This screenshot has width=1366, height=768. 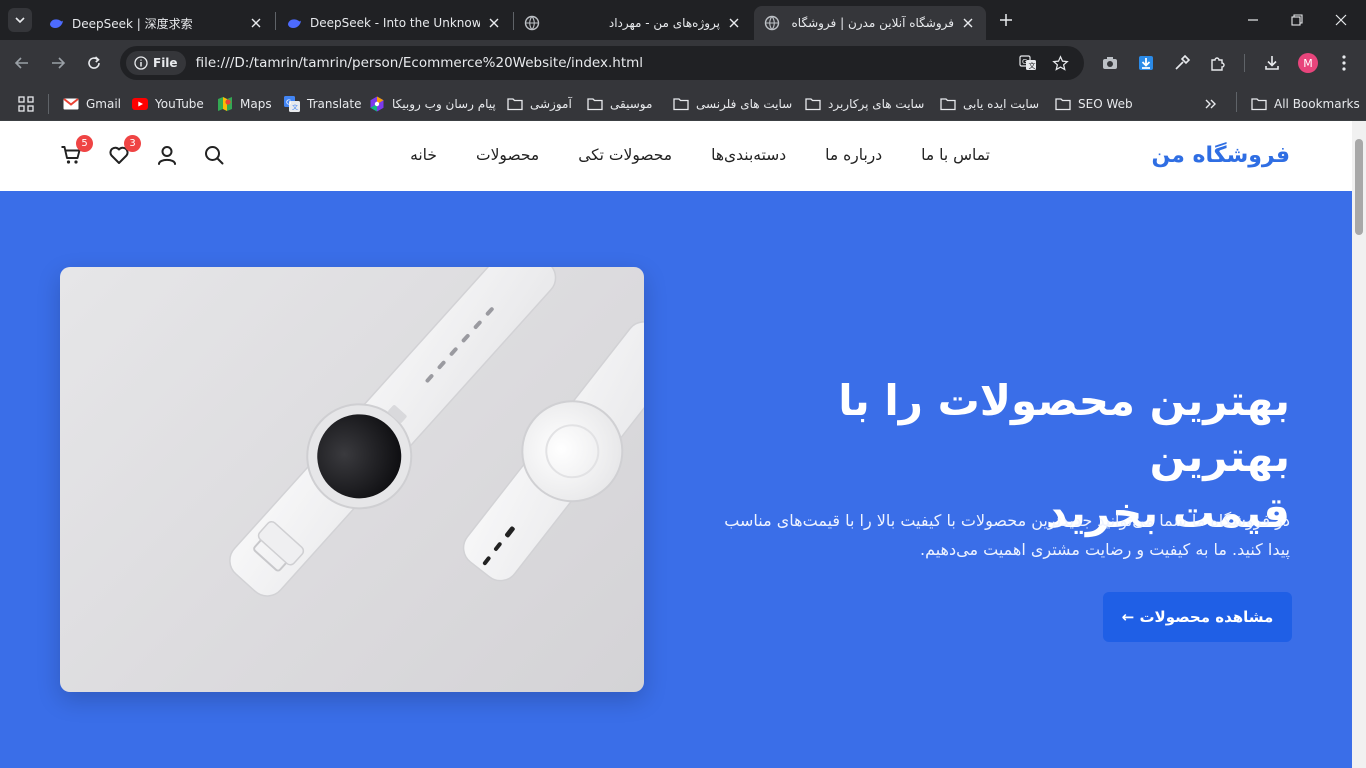 What do you see at coordinates (1305, 104) in the screenshot?
I see `all-bookmarks-button: All Bookmarks` at bounding box center [1305, 104].